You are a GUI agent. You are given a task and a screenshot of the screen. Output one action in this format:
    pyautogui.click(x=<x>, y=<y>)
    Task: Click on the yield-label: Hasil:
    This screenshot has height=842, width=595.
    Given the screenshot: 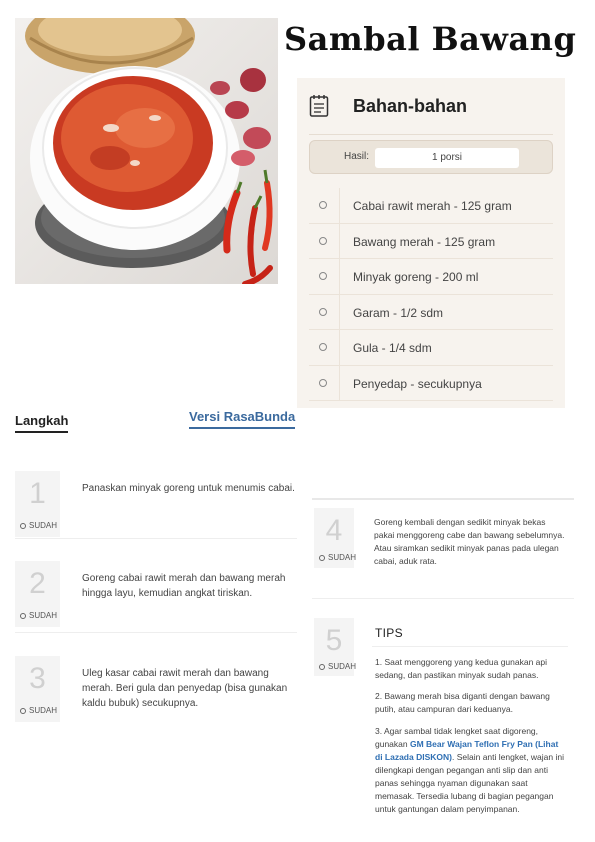 What is the action you would take?
    pyautogui.click(x=357, y=156)
    